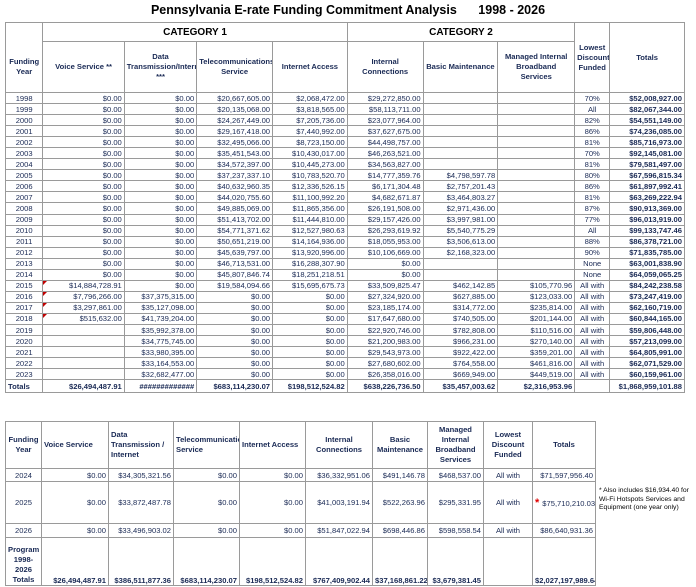 The image size is (696, 587). Describe the element at coordinates (160, 363) in the screenshot. I see `cell-data-transmission: $33,164,553.00` at that location.